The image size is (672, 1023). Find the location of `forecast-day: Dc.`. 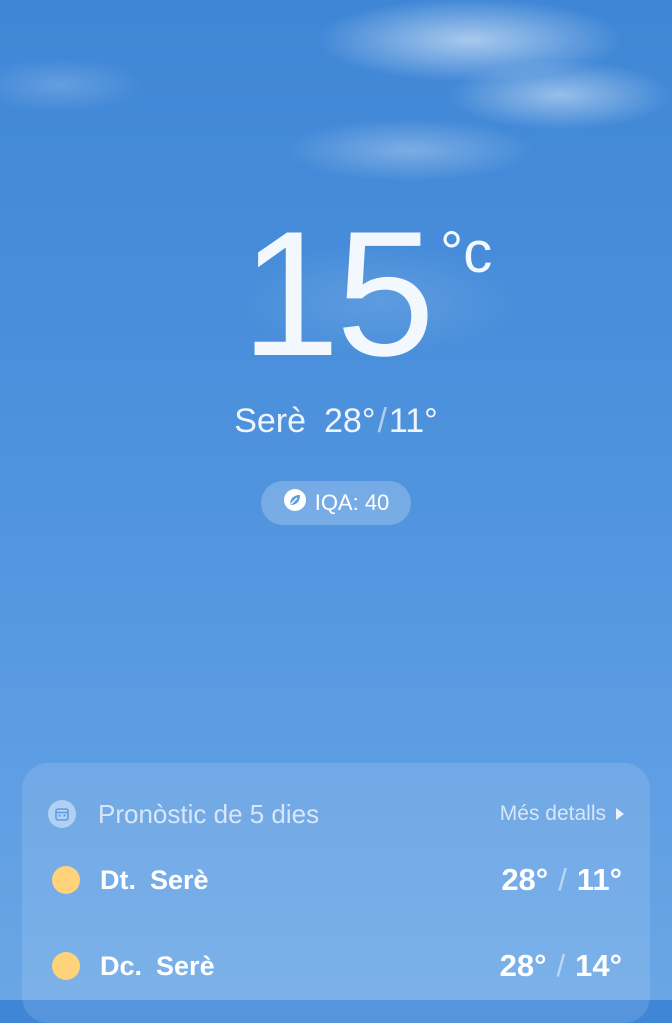

forecast-day: Dc. is located at coordinates (121, 965).